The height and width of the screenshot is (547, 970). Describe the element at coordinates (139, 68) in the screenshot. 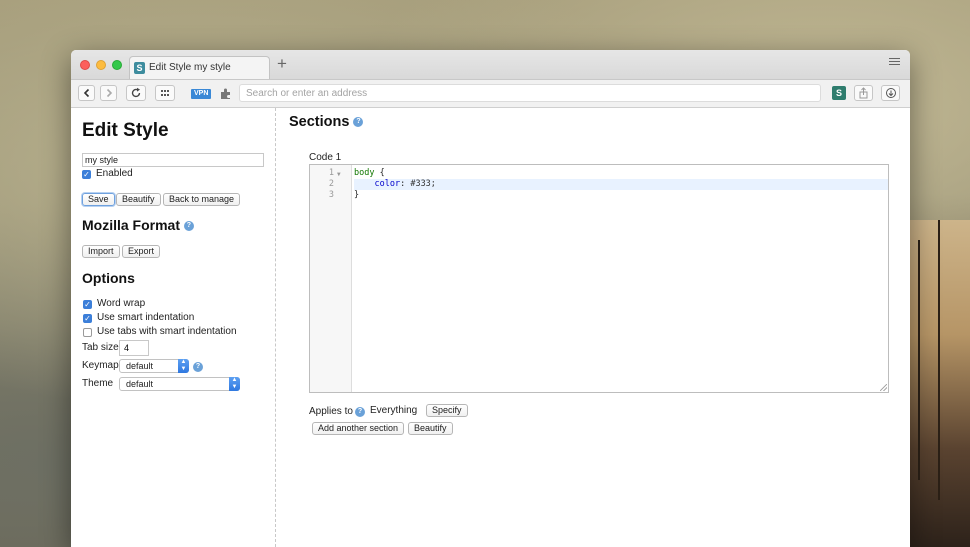

I see `stylish-favicon-icon: S` at that location.